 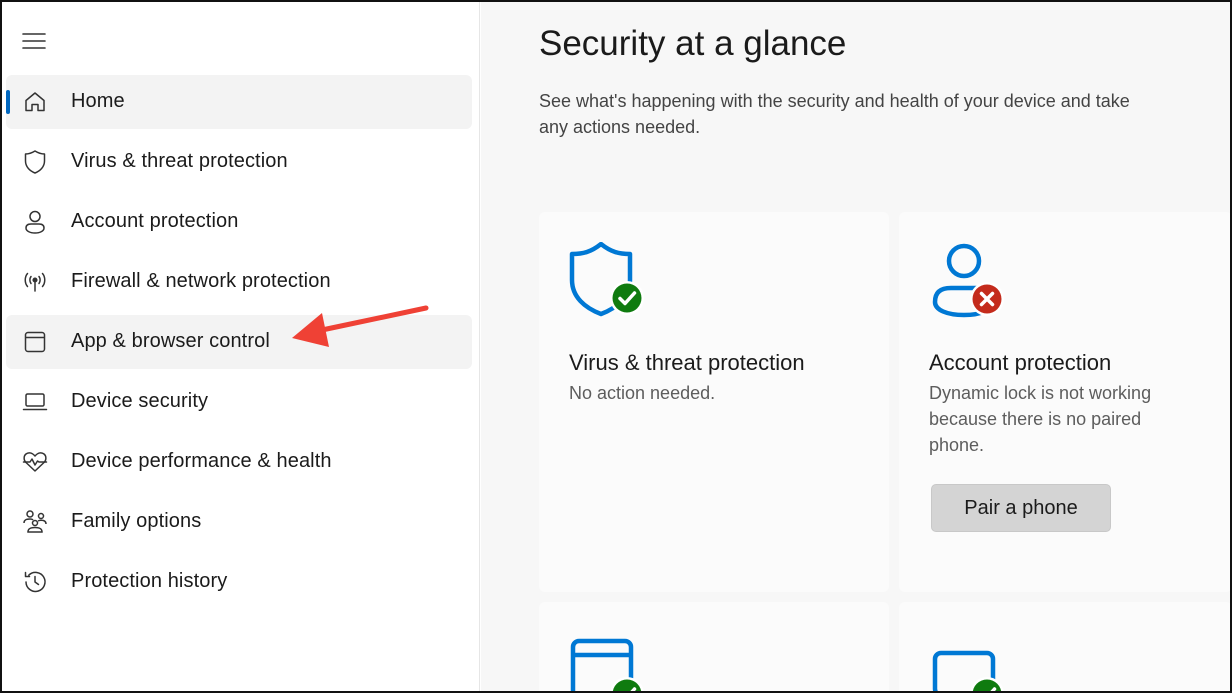 I want to click on card-title: Account protection, so click(x=1020, y=362).